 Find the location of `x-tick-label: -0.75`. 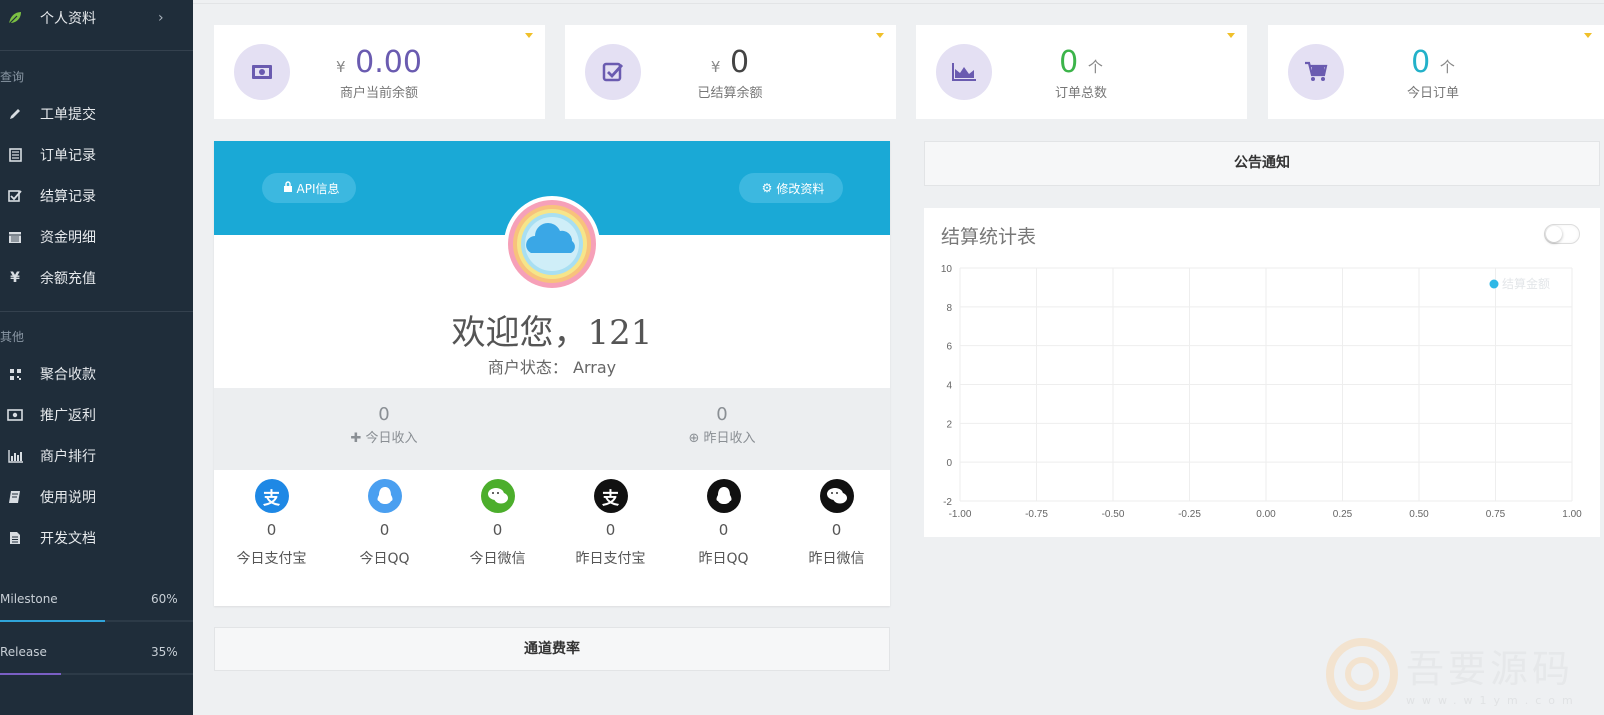

x-tick-label: -0.75 is located at coordinates (1036, 514).